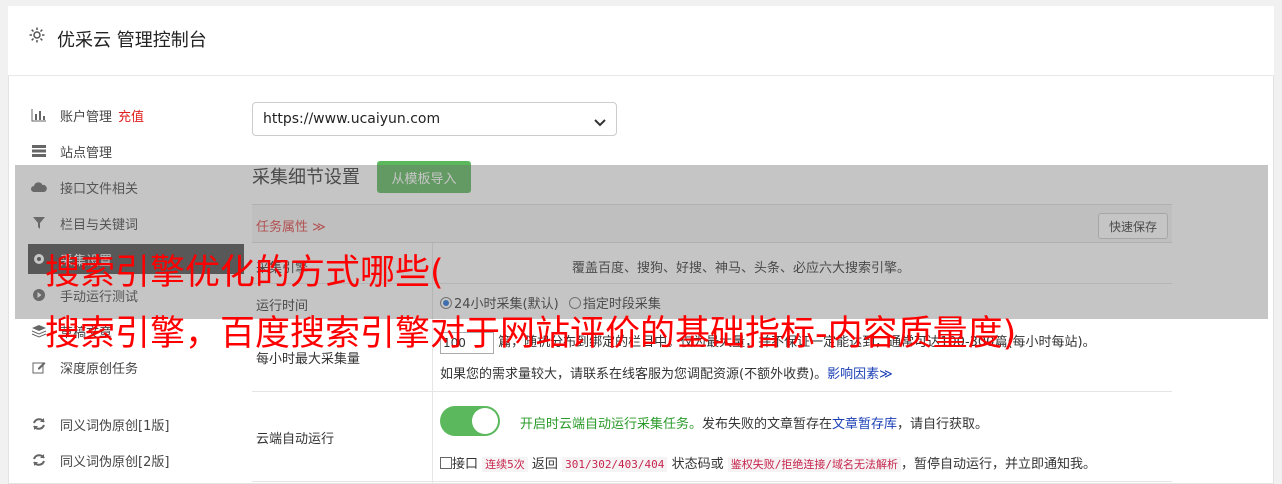 This screenshot has height=484, width=1282. What do you see at coordinates (465, 464) in the screenshot?
I see `notify-text-a: 接口` at bounding box center [465, 464].